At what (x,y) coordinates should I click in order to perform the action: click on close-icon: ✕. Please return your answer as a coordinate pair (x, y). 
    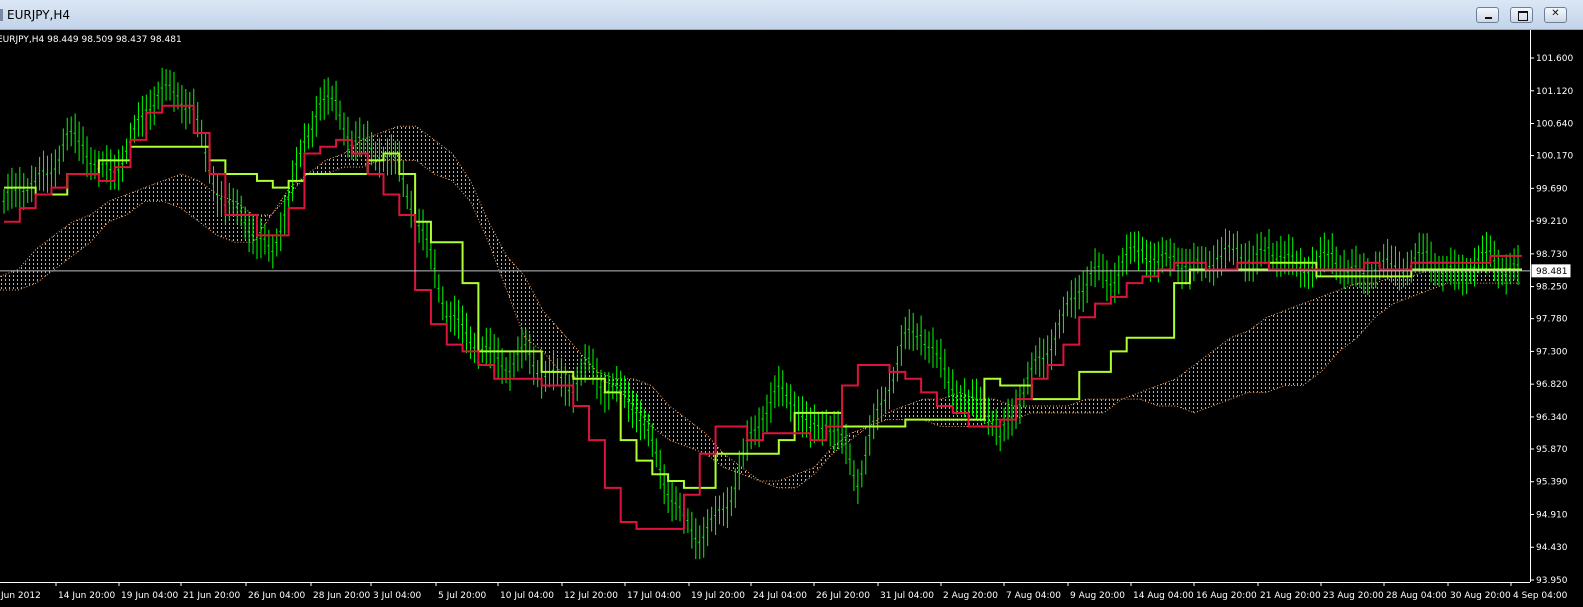
    Looking at the image, I should click on (1555, 13).